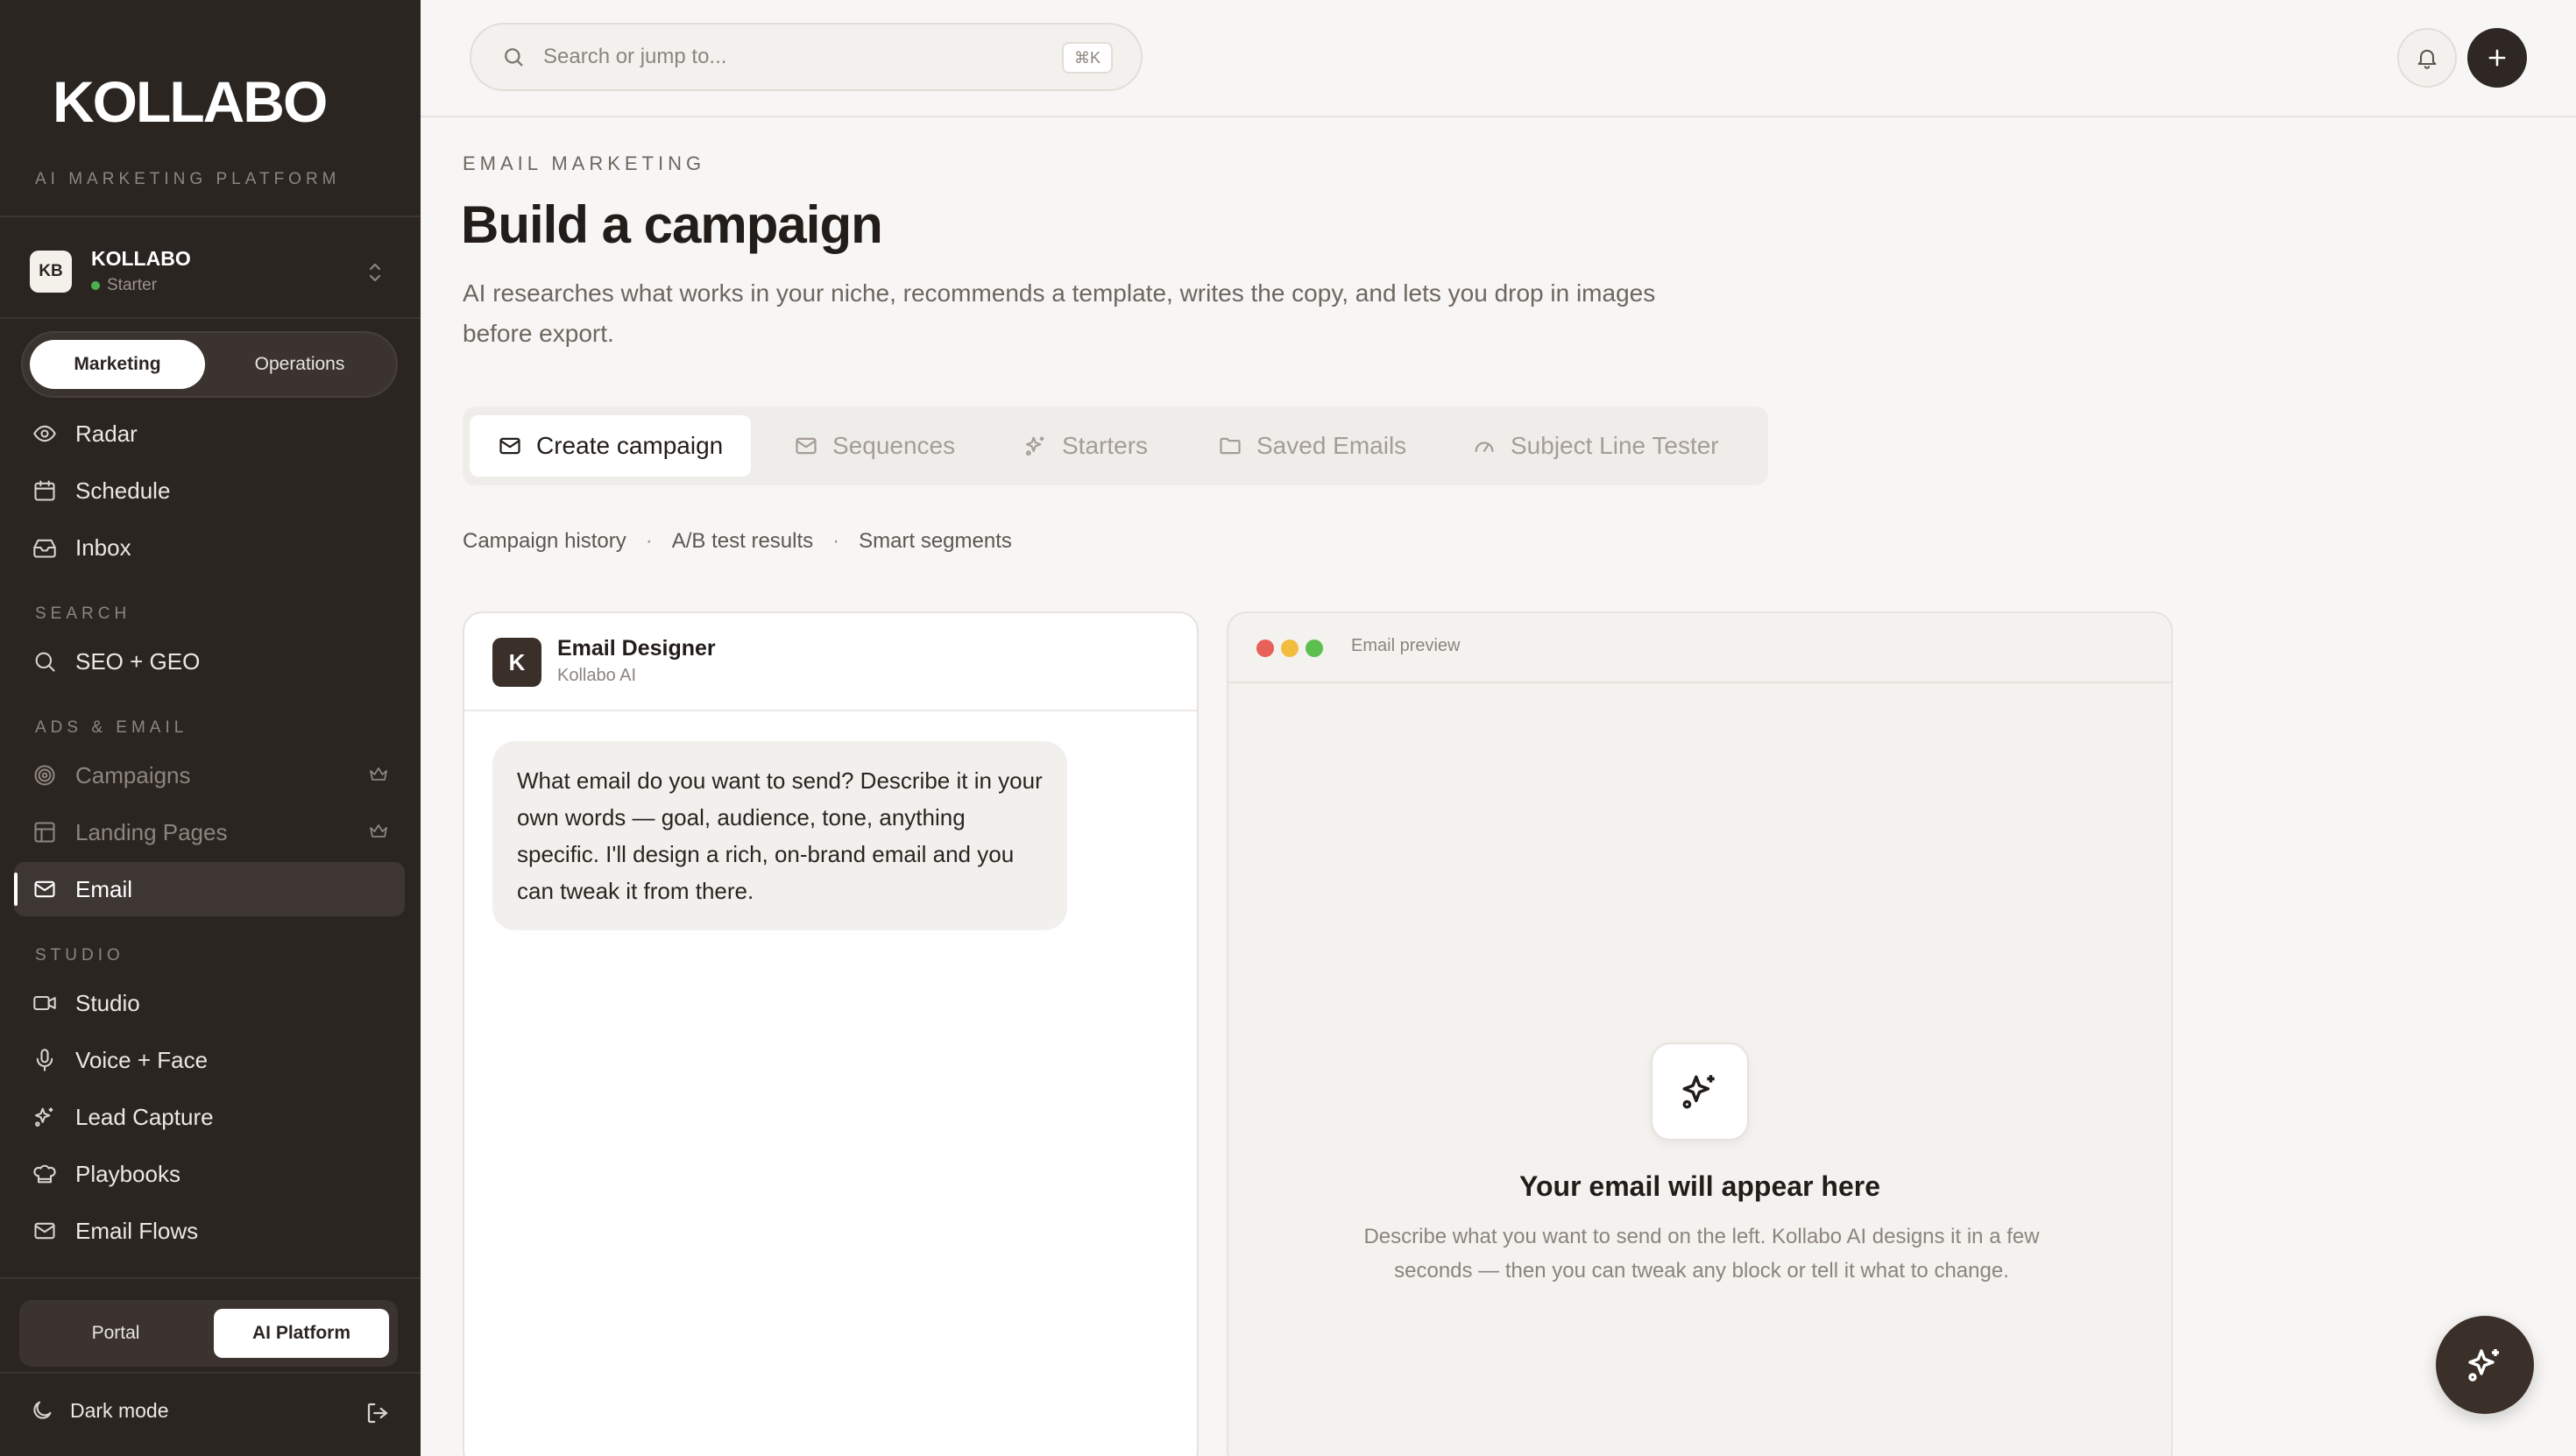 The width and height of the screenshot is (2576, 1456). Describe the element at coordinates (45, 661) in the screenshot. I see `search-icon` at that location.